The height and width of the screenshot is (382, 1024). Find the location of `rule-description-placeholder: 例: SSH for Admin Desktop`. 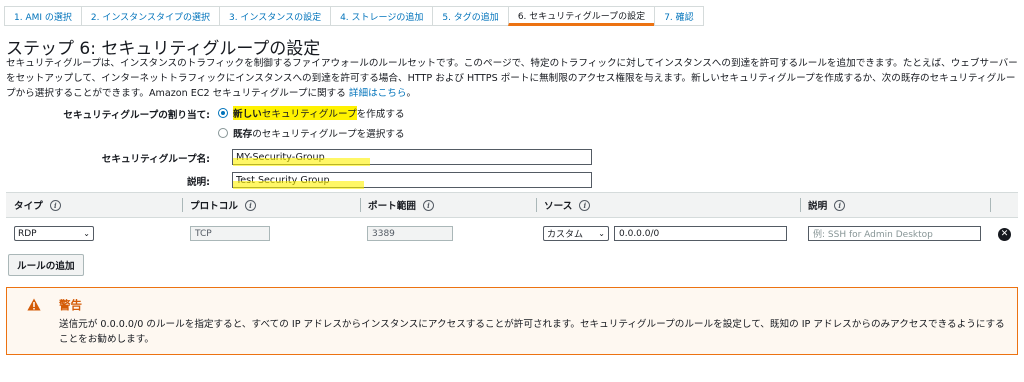

rule-description-placeholder: 例: SSH for Admin Desktop is located at coordinates (873, 235).